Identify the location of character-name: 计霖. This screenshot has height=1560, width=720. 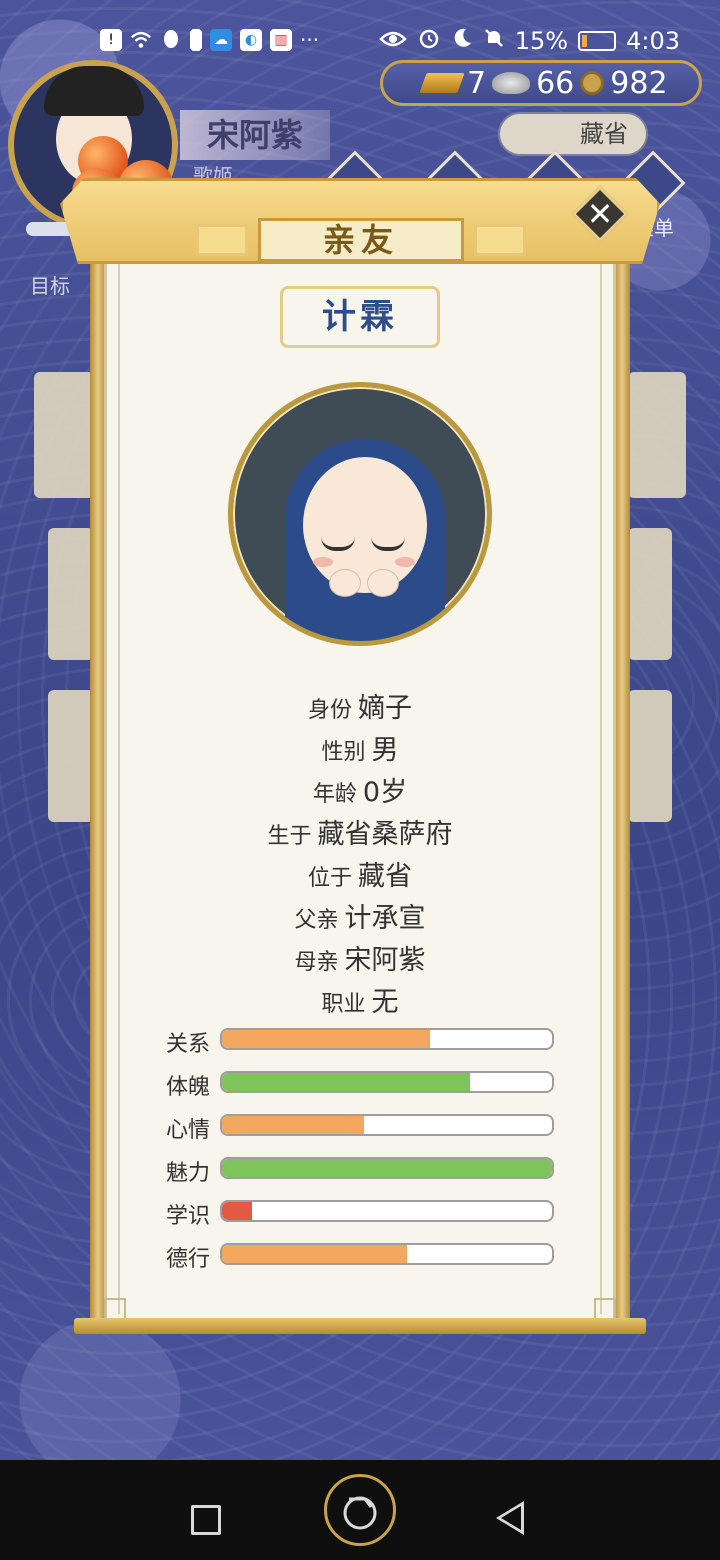
(360, 317).